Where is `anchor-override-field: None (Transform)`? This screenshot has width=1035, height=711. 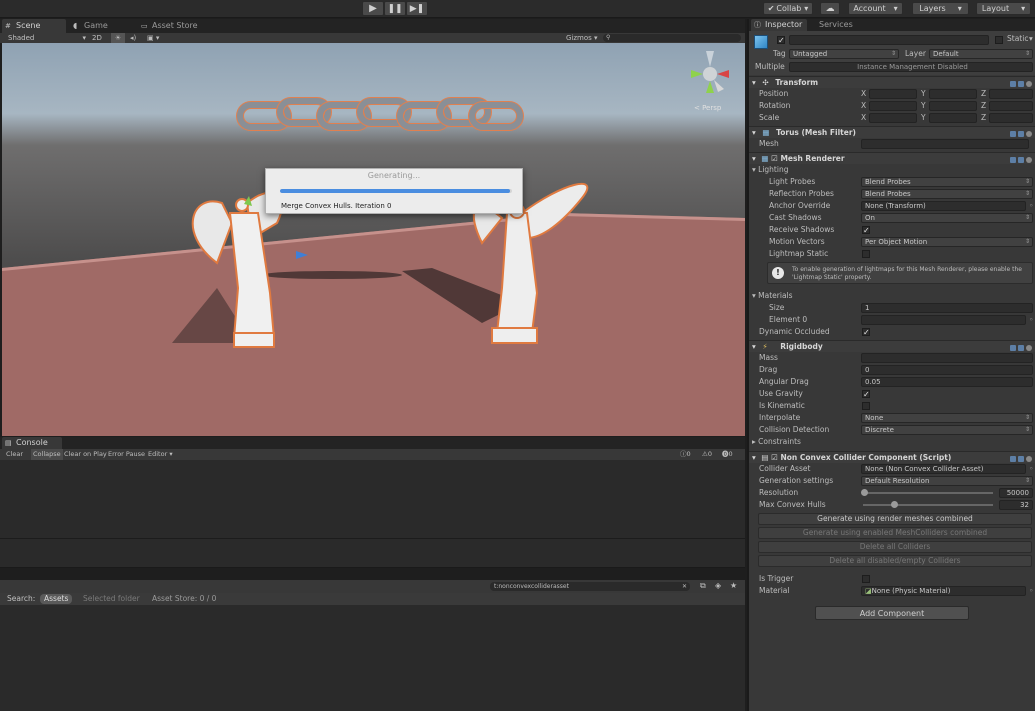
anchor-override-field: None (Transform) is located at coordinates (943, 206).